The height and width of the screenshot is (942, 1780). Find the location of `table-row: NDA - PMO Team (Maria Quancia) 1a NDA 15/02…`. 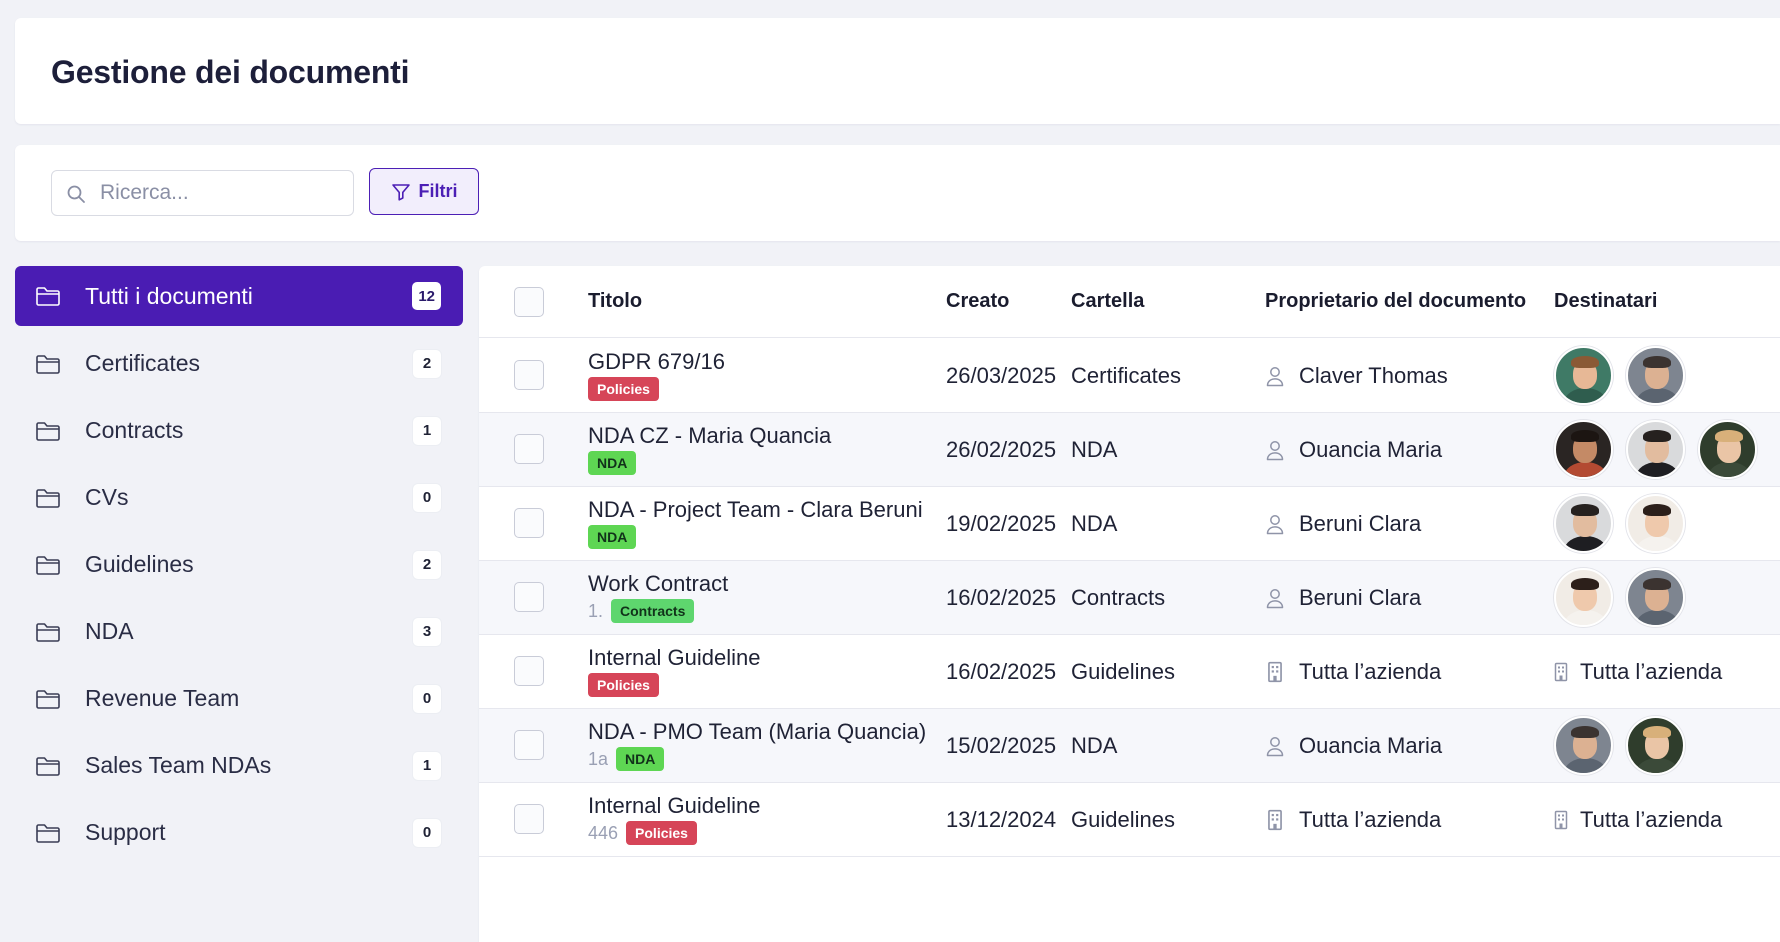

table-row: NDA - PMO Team (Maria Quancia) 1a NDA 15/02… is located at coordinates (1129, 746).